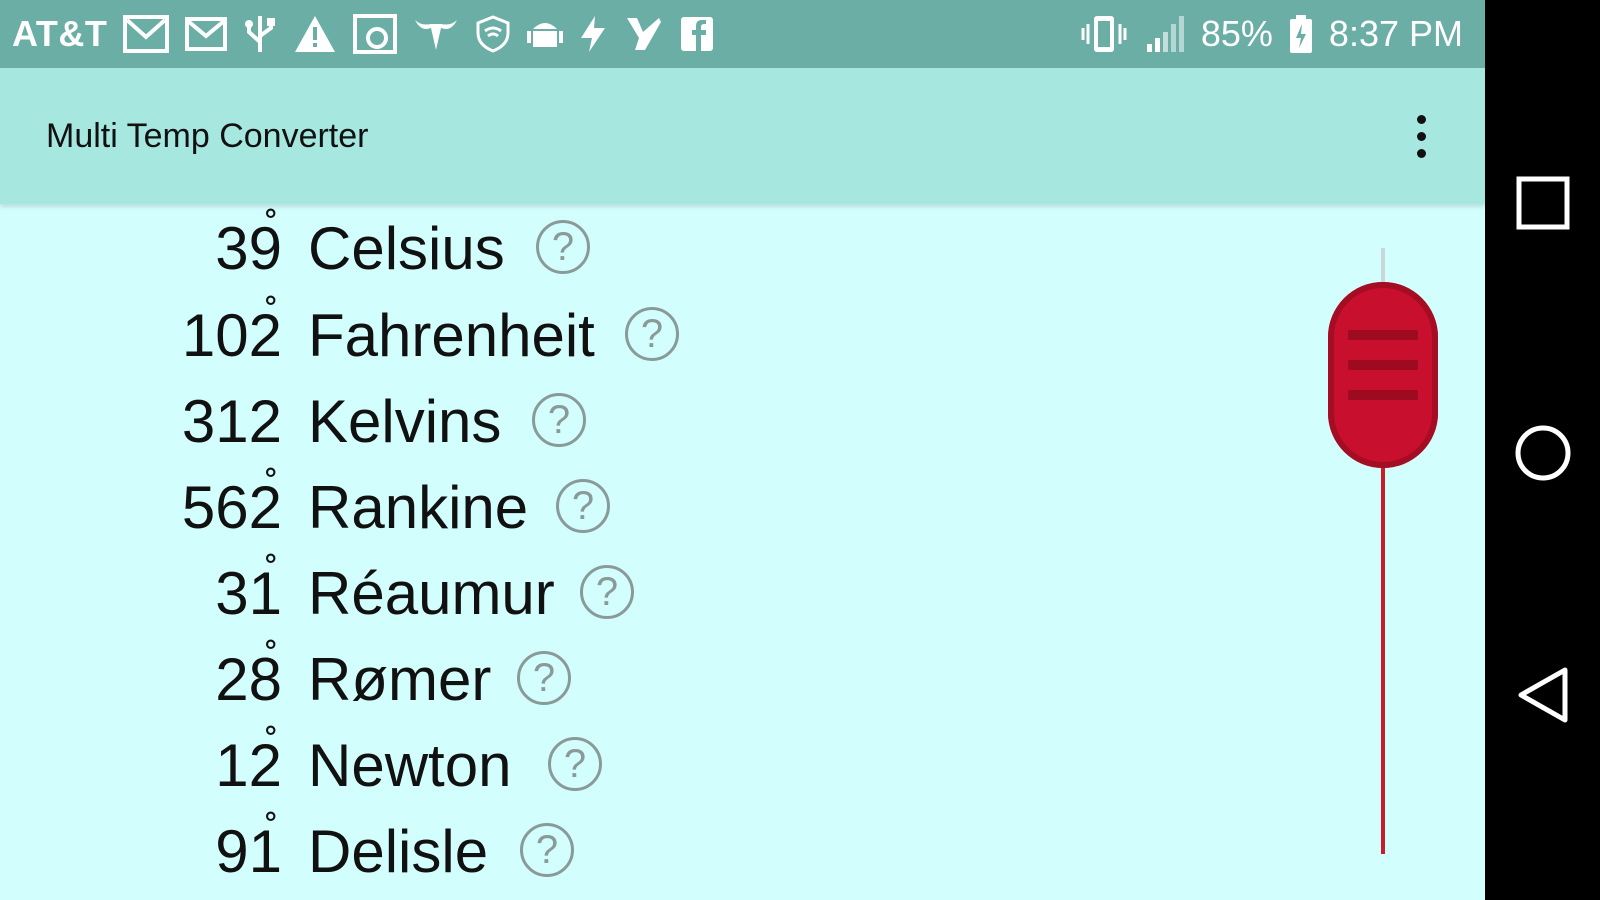  What do you see at coordinates (1236, 33) in the screenshot?
I see `battery-percent: 85%` at bounding box center [1236, 33].